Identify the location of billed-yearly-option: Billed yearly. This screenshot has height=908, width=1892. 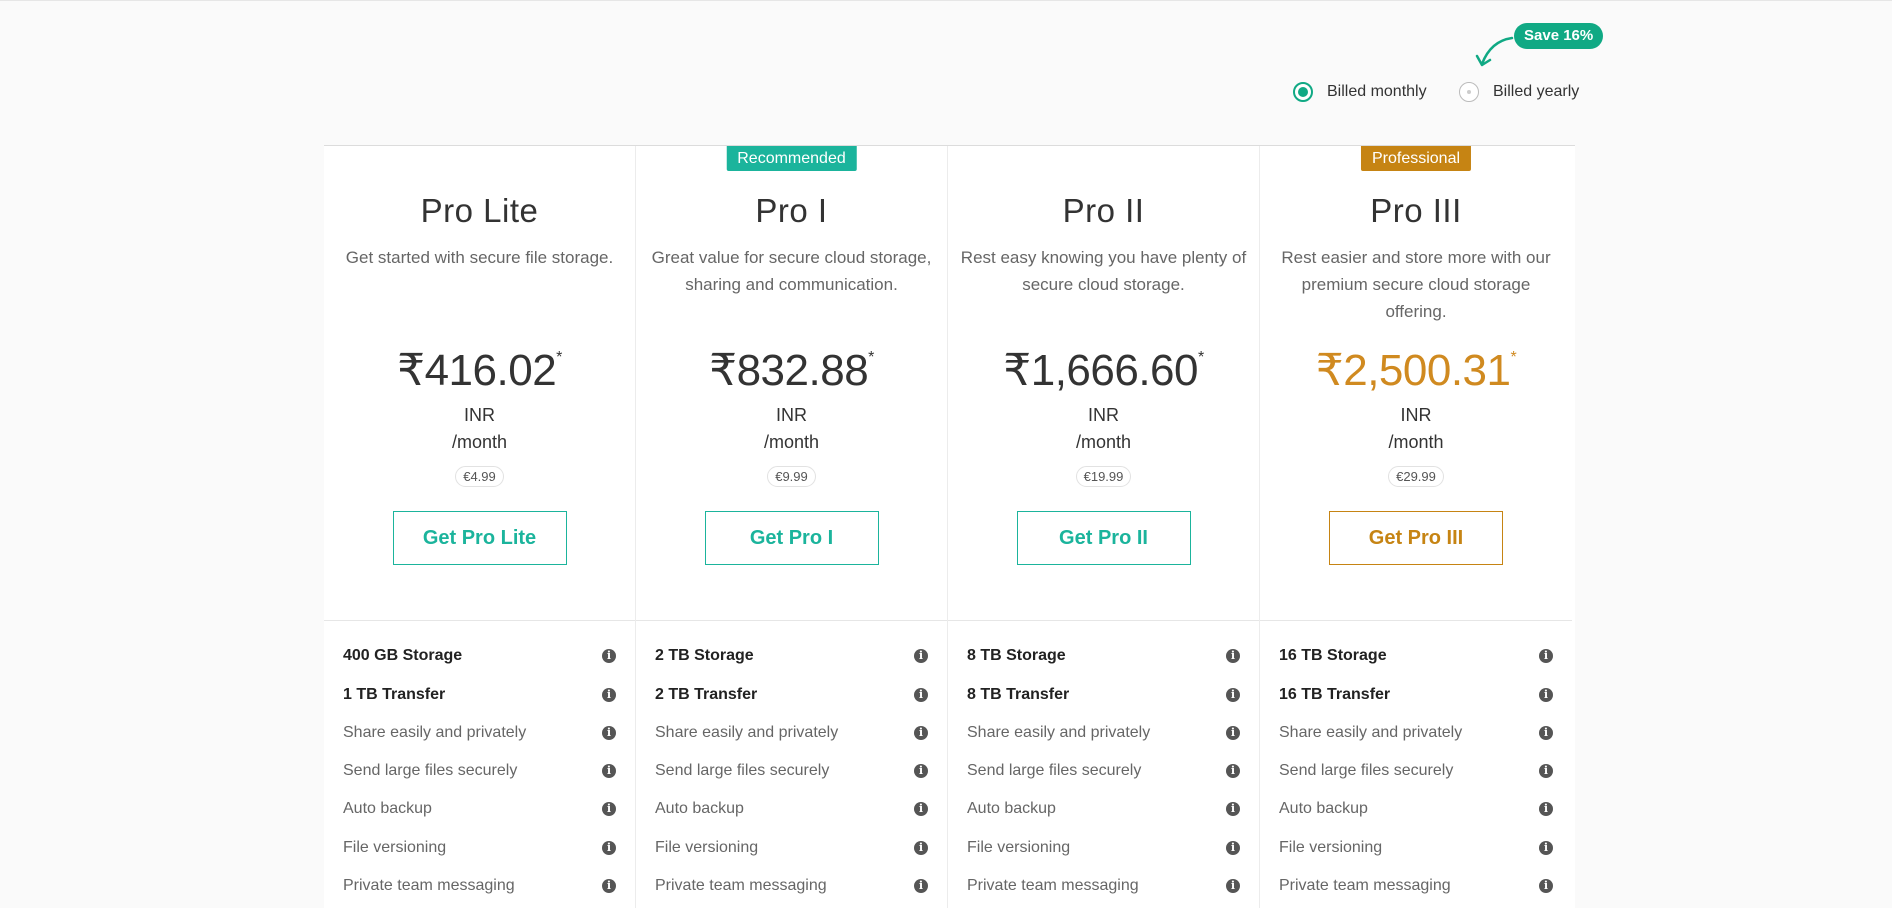
(1519, 92).